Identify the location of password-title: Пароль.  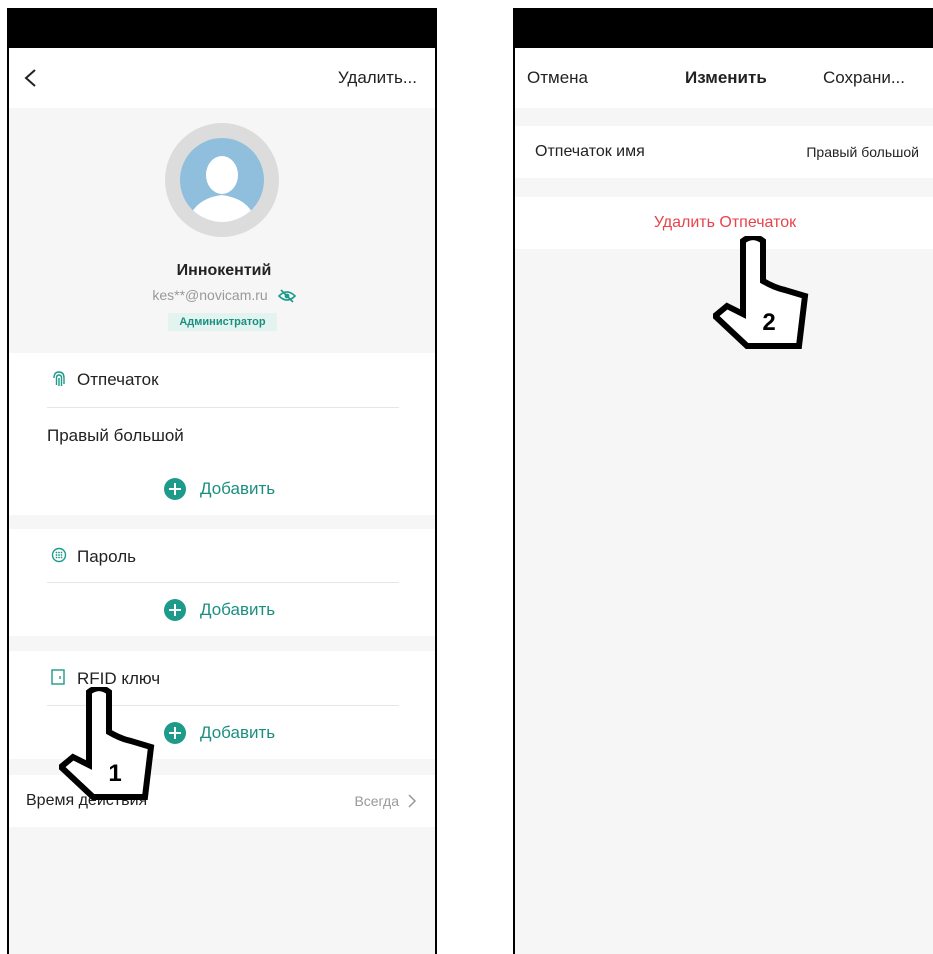
(106, 556).